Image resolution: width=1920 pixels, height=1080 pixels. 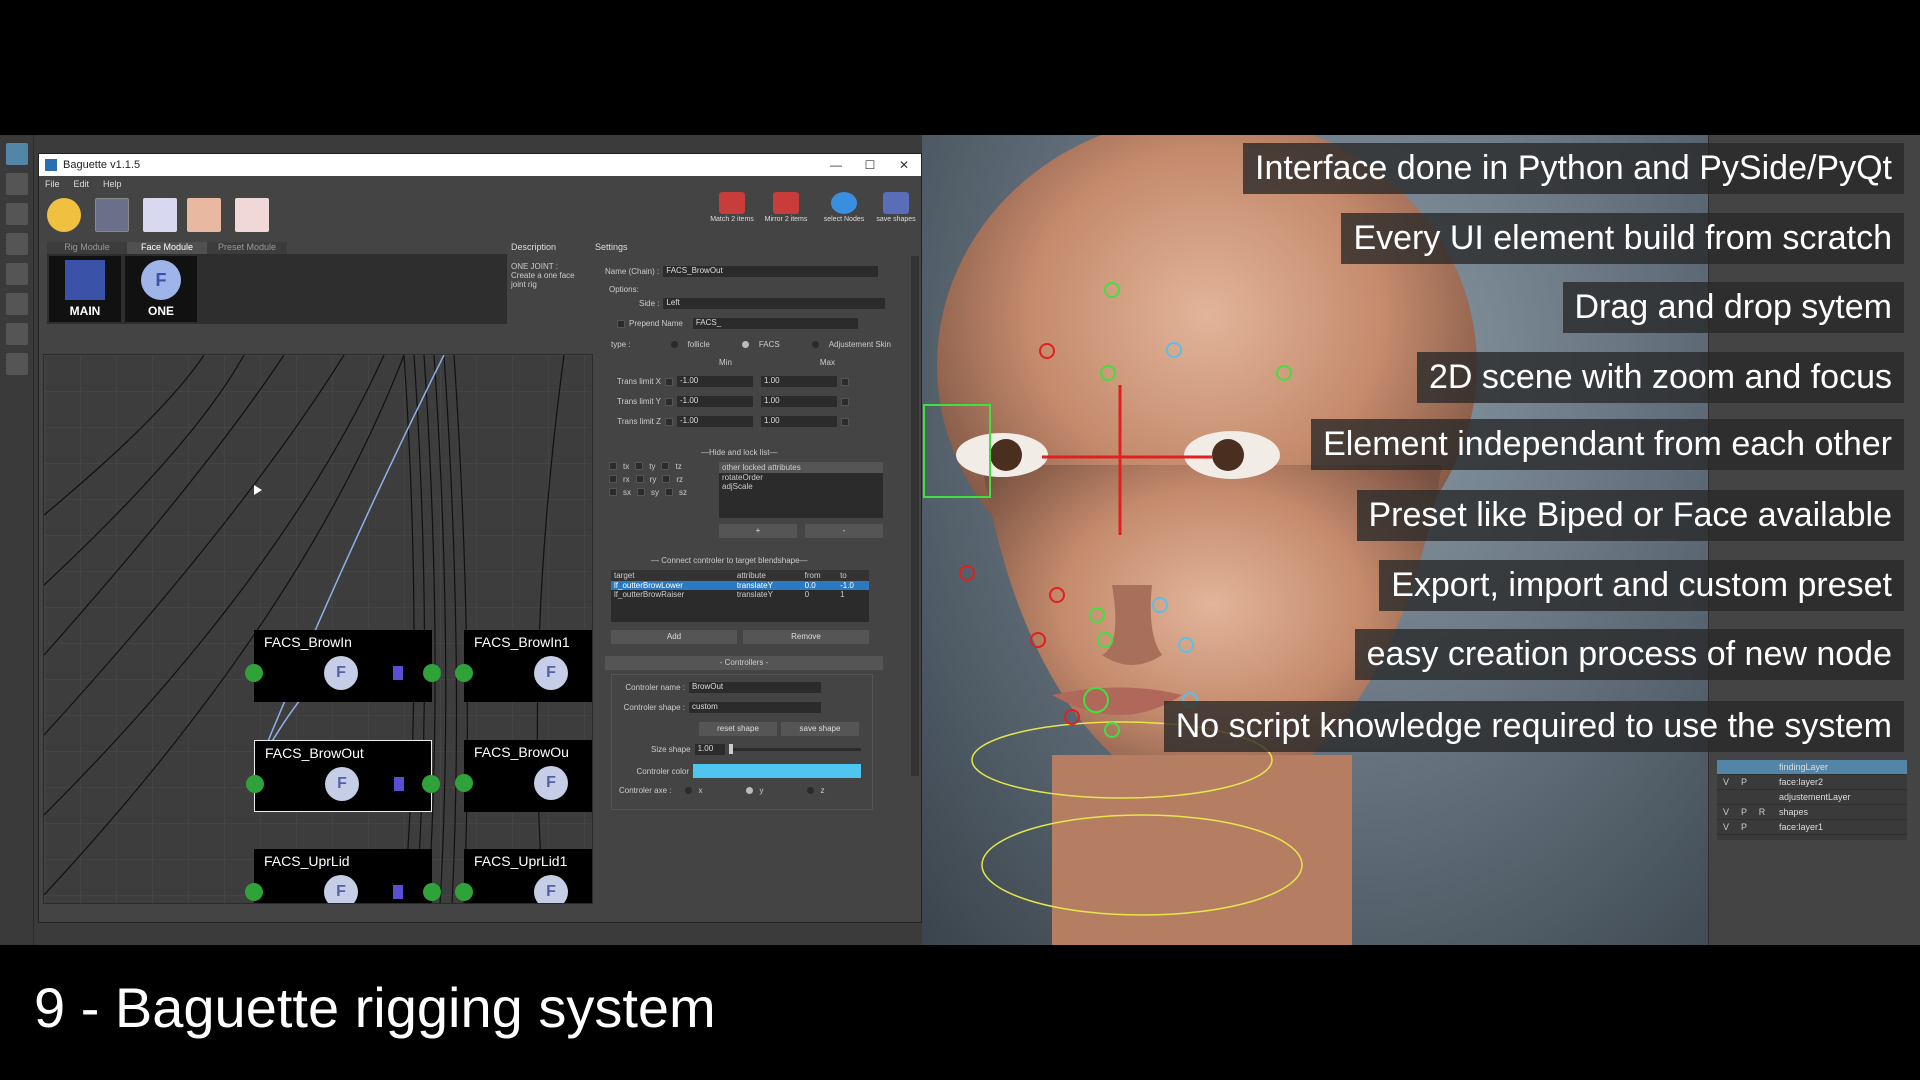 What do you see at coordinates (343, 776) in the screenshot?
I see `graph-node-selected: FACS_BrowOut F` at bounding box center [343, 776].